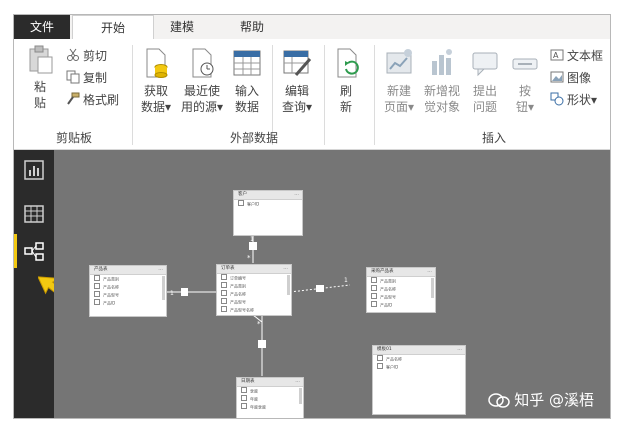  I want to click on table-card-header: 日期表 ···, so click(270, 382).